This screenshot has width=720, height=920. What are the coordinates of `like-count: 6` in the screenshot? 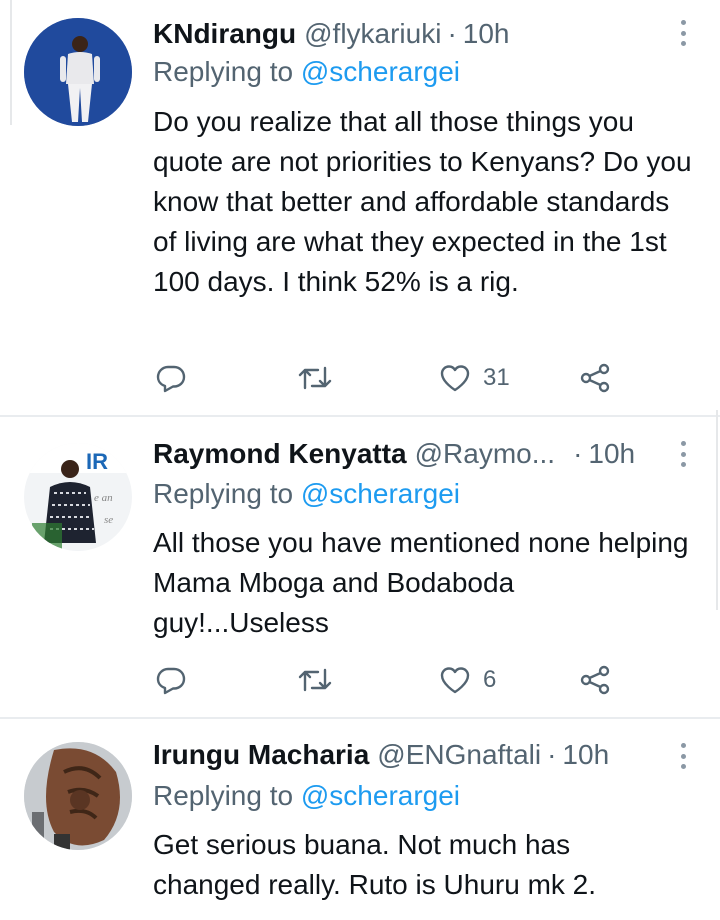 It's located at (490, 679).